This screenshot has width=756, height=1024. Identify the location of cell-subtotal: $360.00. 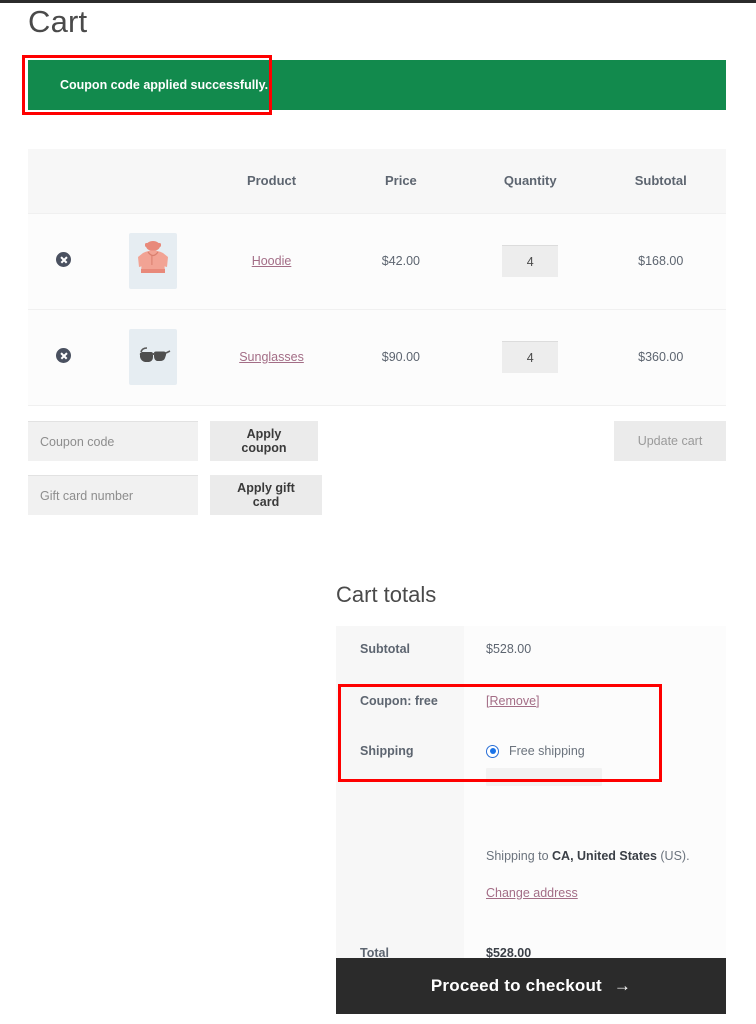
(660, 357).